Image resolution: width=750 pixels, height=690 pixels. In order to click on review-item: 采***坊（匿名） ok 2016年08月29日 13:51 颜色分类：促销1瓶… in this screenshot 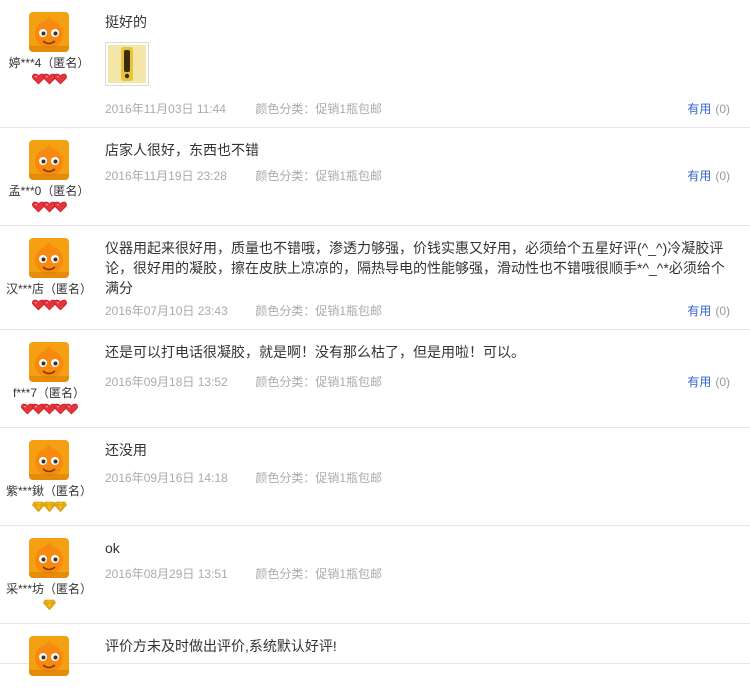, I will do `click(375, 575)`.